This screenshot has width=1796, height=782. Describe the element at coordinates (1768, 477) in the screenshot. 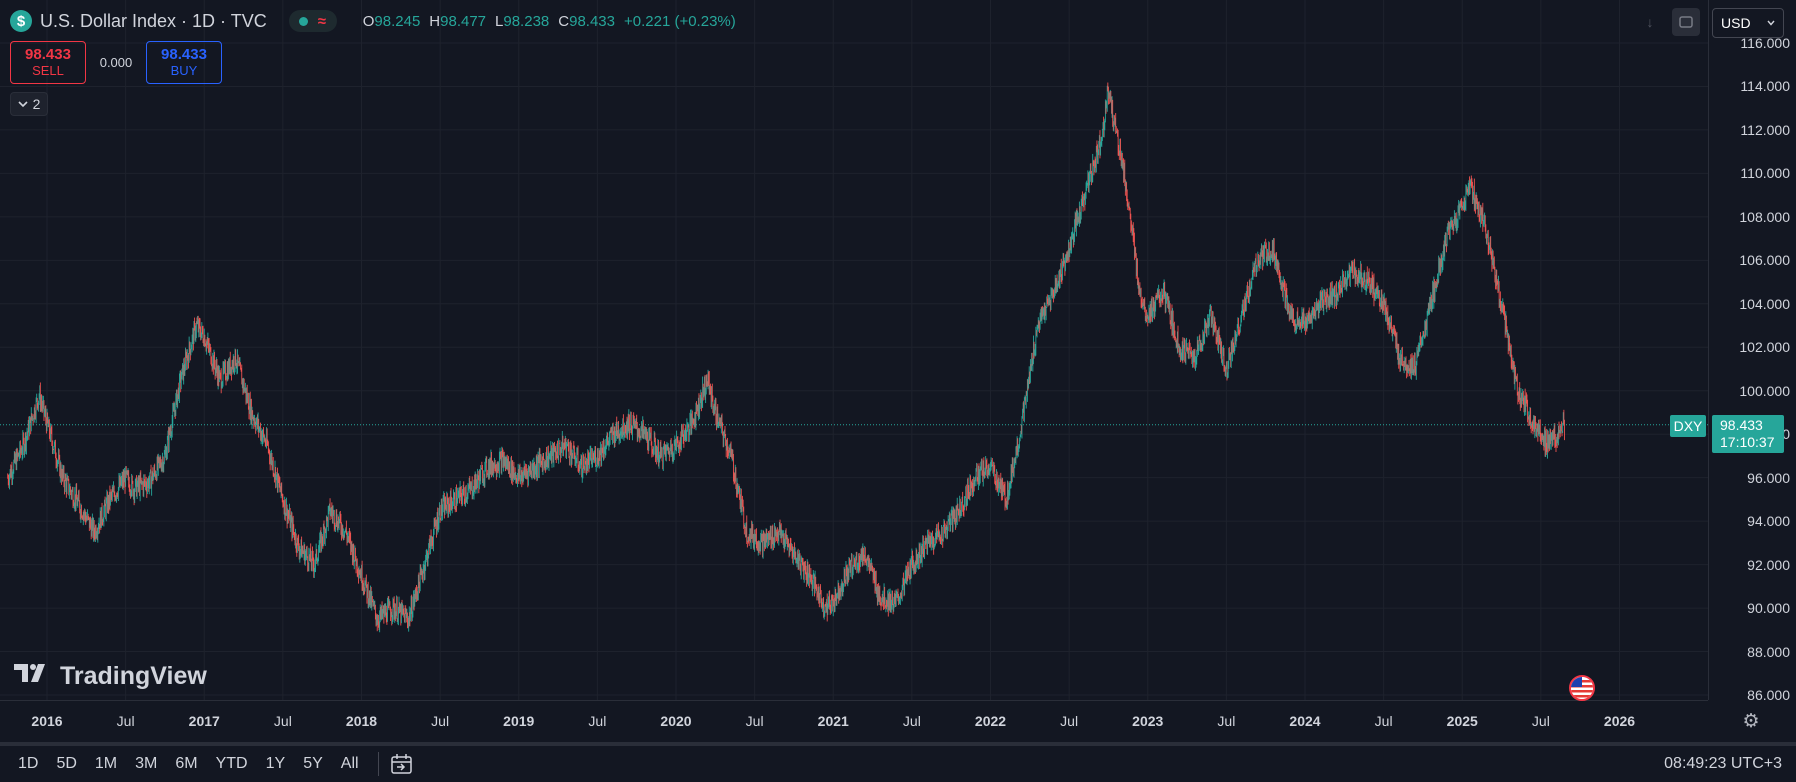

I see `price-tick-label: 96.000` at that location.